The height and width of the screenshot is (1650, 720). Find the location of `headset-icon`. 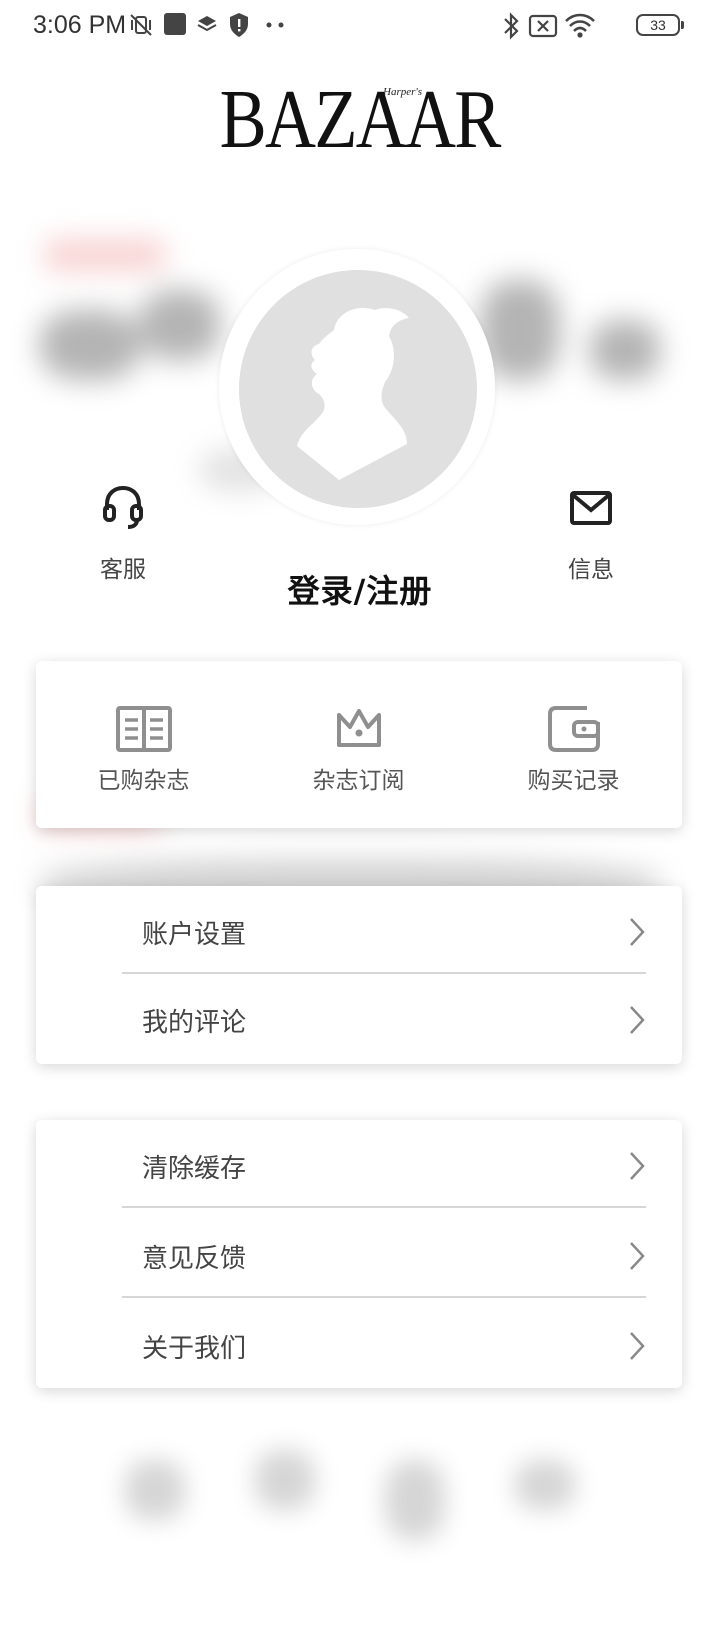

headset-icon is located at coordinates (123, 507).